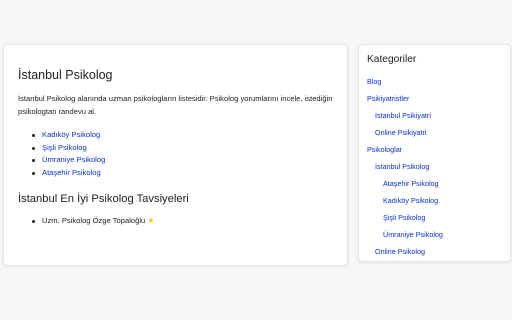 Image resolution: width=512 pixels, height=320 pixels. Describe the element at coordinates (71, 134) in the screenshot. I see `district-link-kadikoy: Kadıköy Psikolog` at that location.